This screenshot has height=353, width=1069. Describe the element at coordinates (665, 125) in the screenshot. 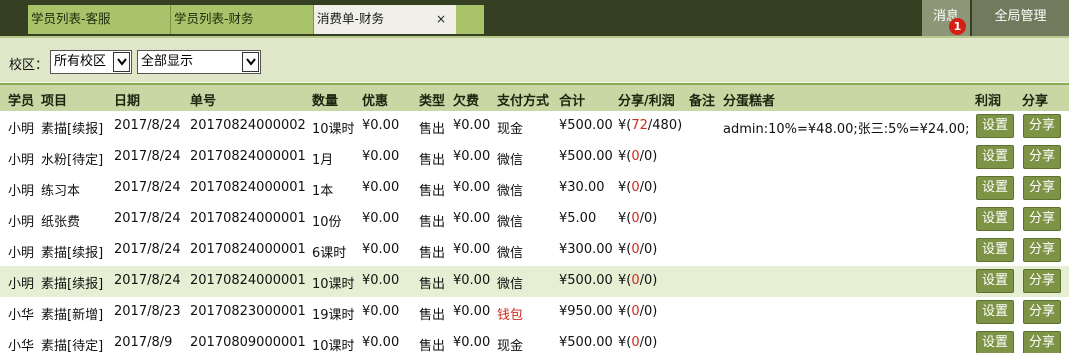

I see `share-suffix: /480)` at that location.